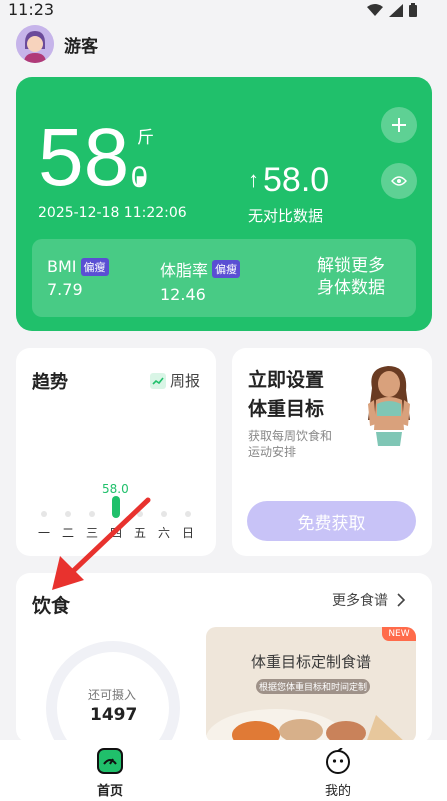  Describe the element at coordinates (223, 770) in the screenshot. I see `bottom-tab-bar: 首页 我的` at that location.